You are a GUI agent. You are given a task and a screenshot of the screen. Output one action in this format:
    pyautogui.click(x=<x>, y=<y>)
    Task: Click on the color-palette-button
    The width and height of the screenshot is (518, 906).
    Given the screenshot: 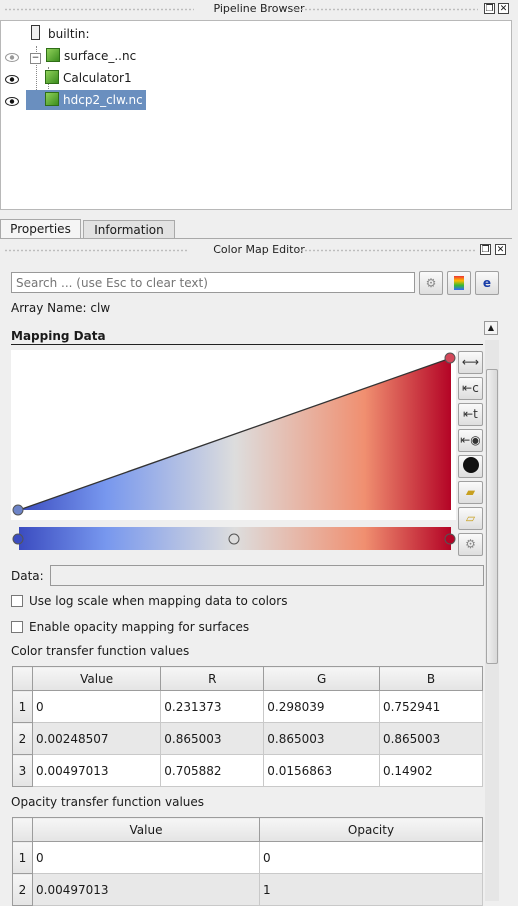 What is the action you would take?
    pyautogui.click(x=459, y=283)
    